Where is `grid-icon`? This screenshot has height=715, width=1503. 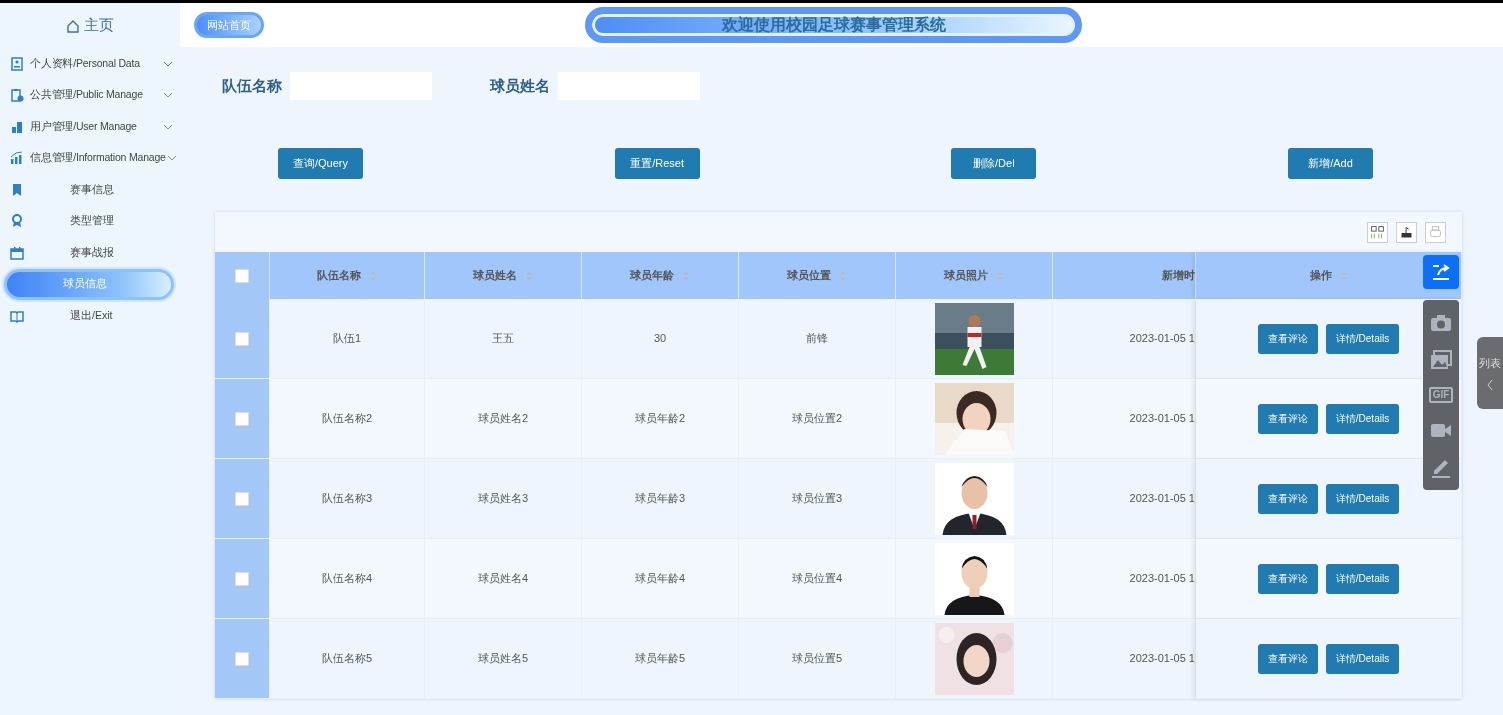 grid-icon is located at coordinates (1377, 232).